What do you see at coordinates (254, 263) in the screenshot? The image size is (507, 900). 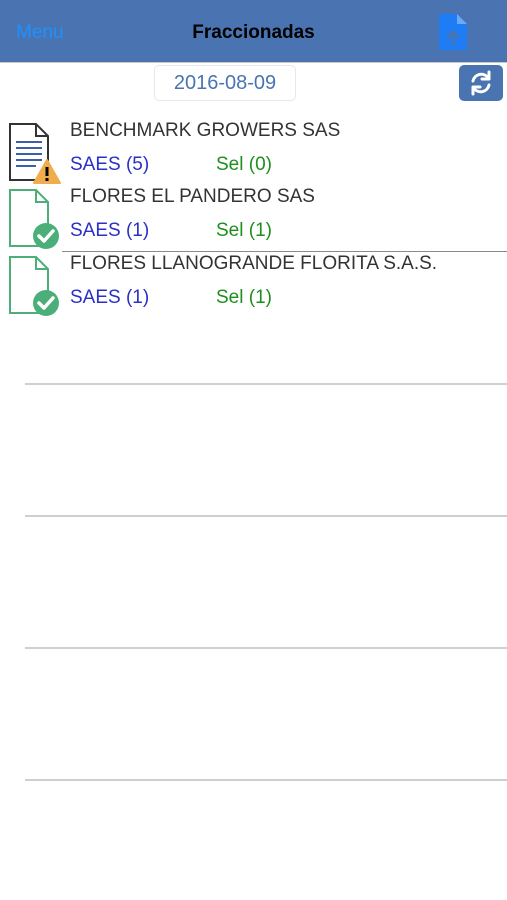 I see `row-company-name: FLORES LLANOGRANDE FLORITA S.A.S.` at bounding box center [254, 263].